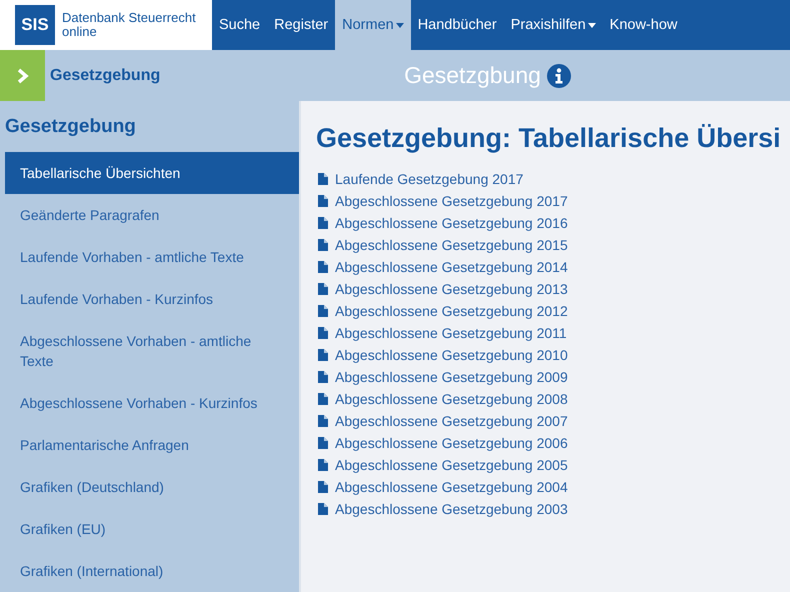  Describe the element at coordinates (472, 75) in the screenshot. I see `page-title: Gesetzgbung` at that location.